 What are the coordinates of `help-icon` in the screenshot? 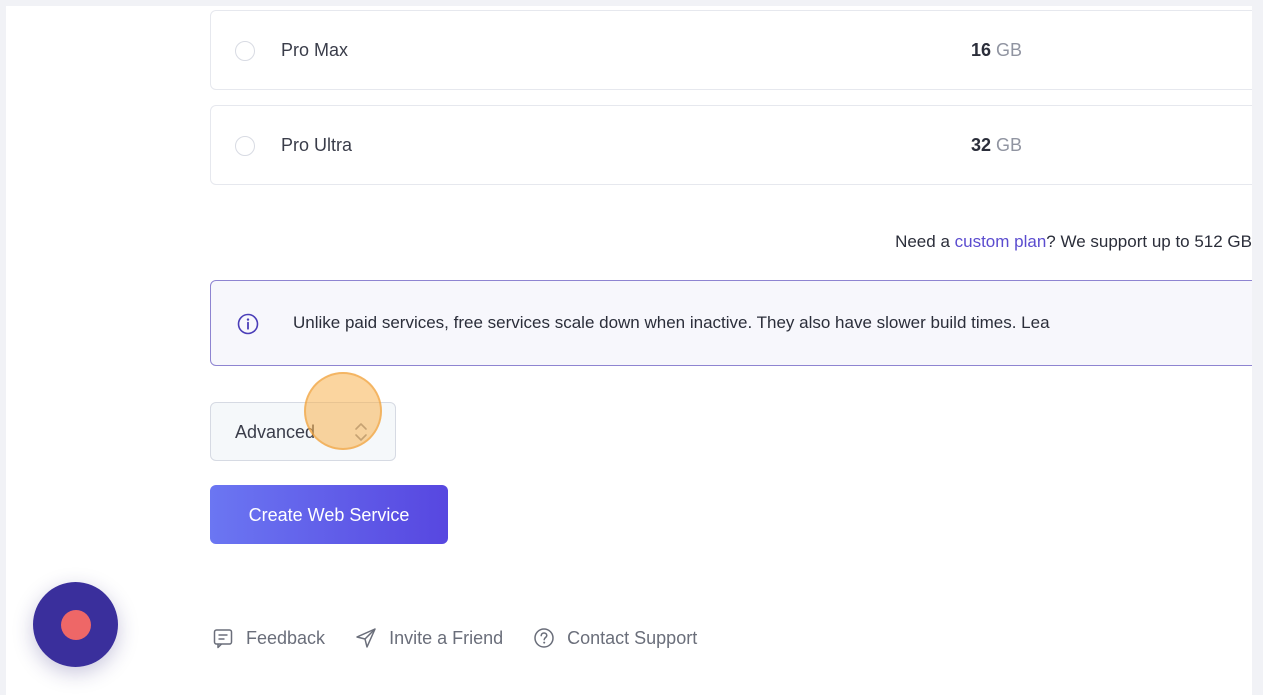 It's located at (544, 638).